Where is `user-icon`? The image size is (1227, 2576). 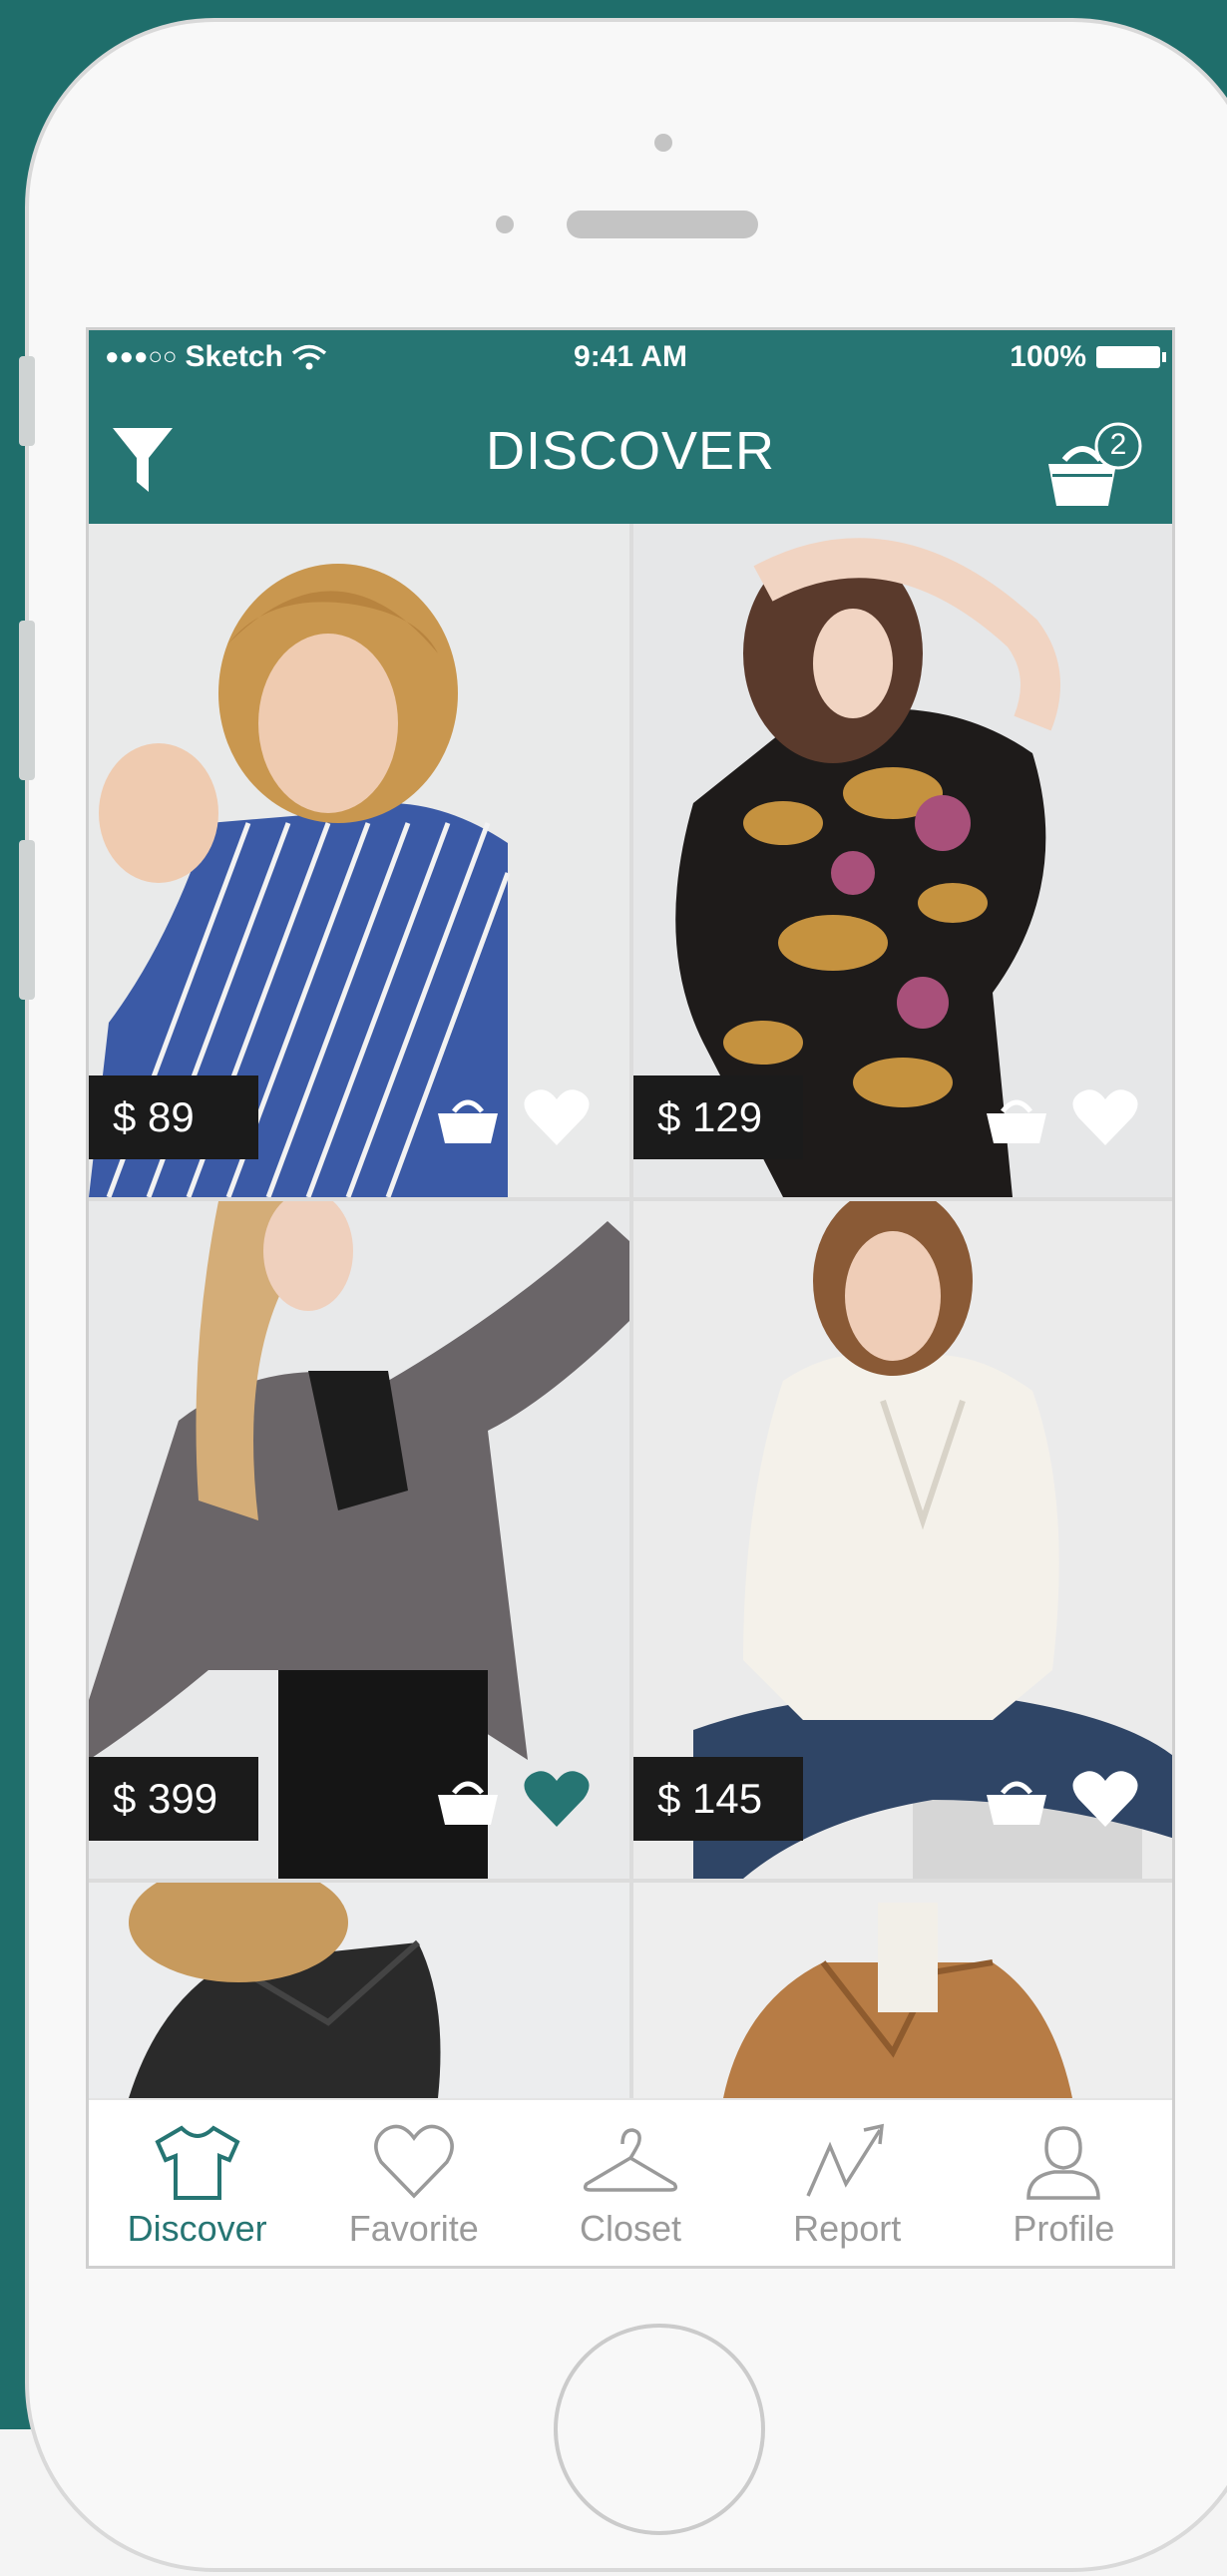 user-icon is located at coordinates (1063, 2163).